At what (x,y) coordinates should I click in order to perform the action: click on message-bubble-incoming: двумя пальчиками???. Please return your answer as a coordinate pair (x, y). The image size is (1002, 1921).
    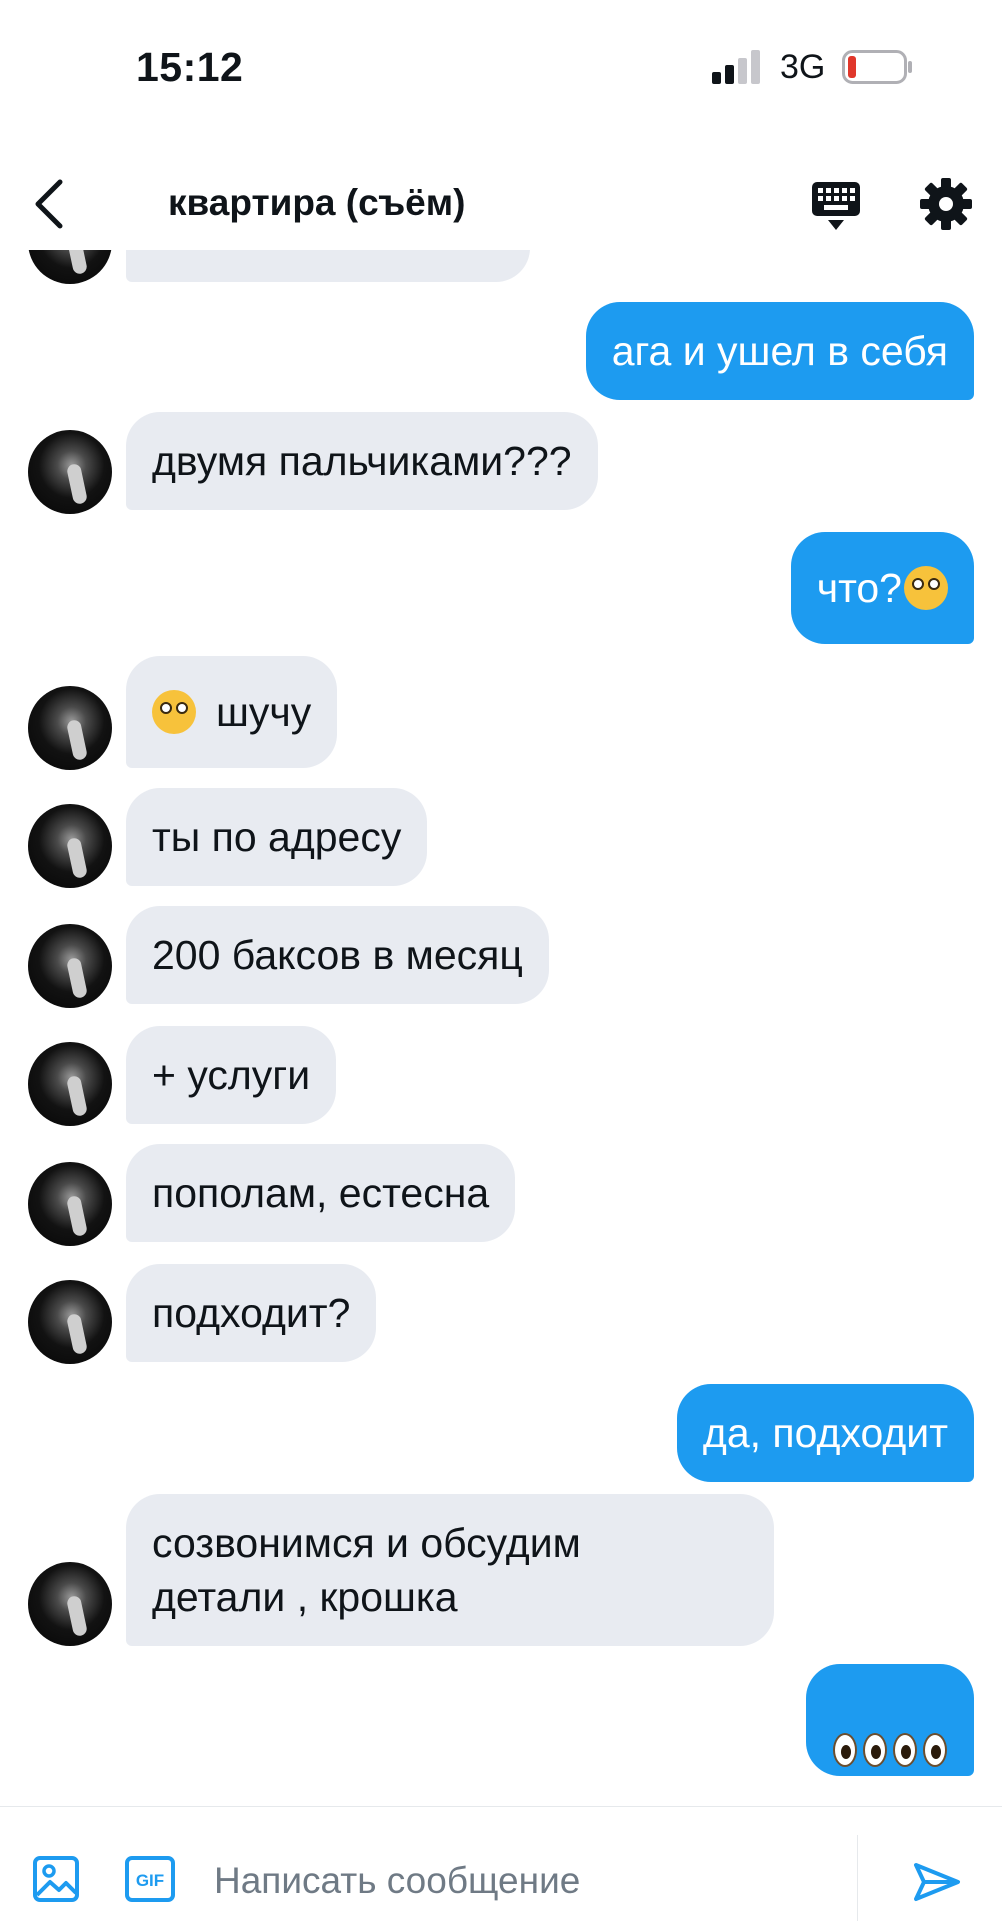
    Looking at the image, I should click on (362, 461).